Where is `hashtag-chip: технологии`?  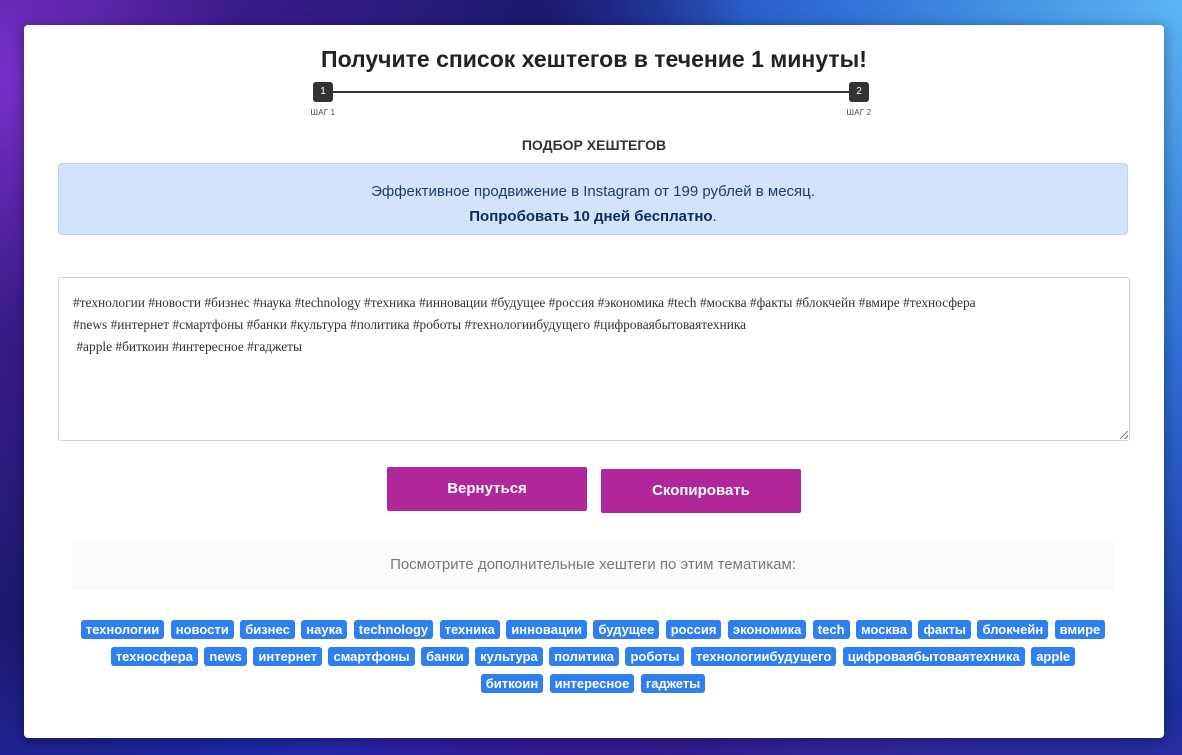 hashtag-chip: технологии is located at coordinates (122, 630).